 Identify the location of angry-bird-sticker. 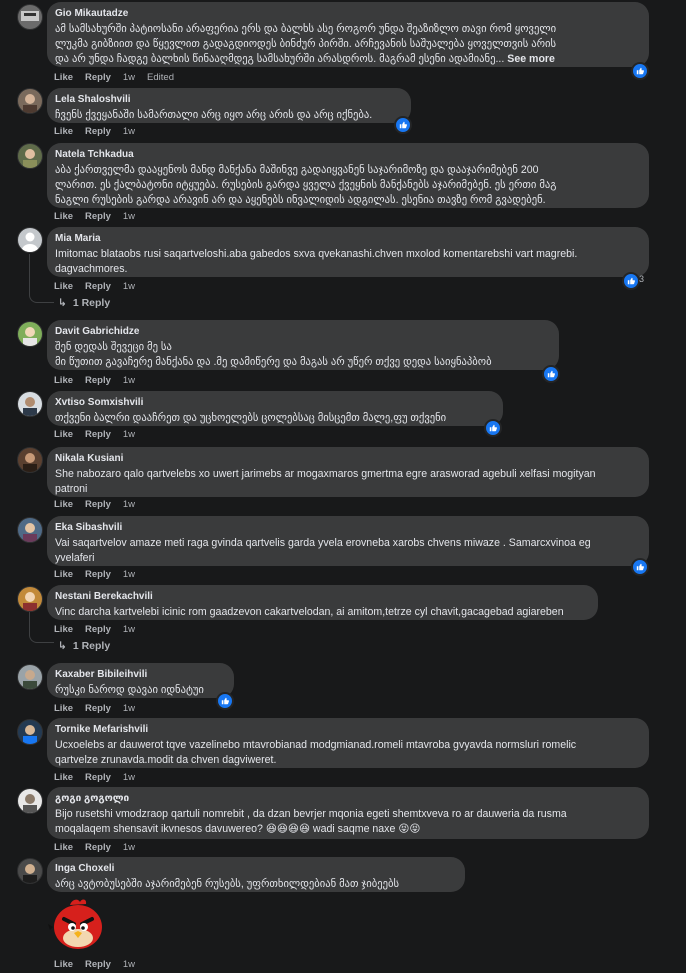
(78, 924).